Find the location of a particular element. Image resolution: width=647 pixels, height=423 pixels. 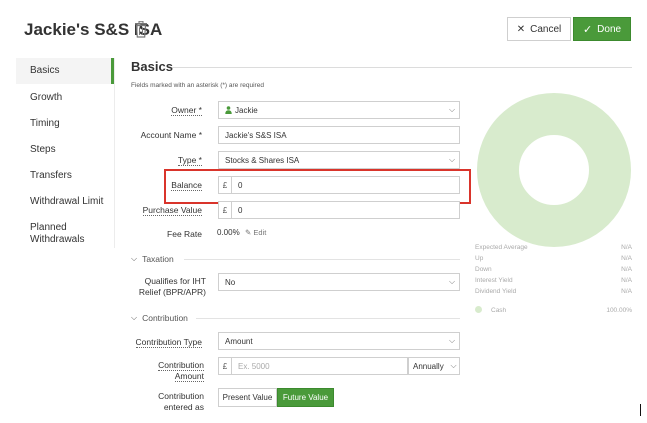

fee-rate-value: 0.00% is located at coordinates (228, 232).